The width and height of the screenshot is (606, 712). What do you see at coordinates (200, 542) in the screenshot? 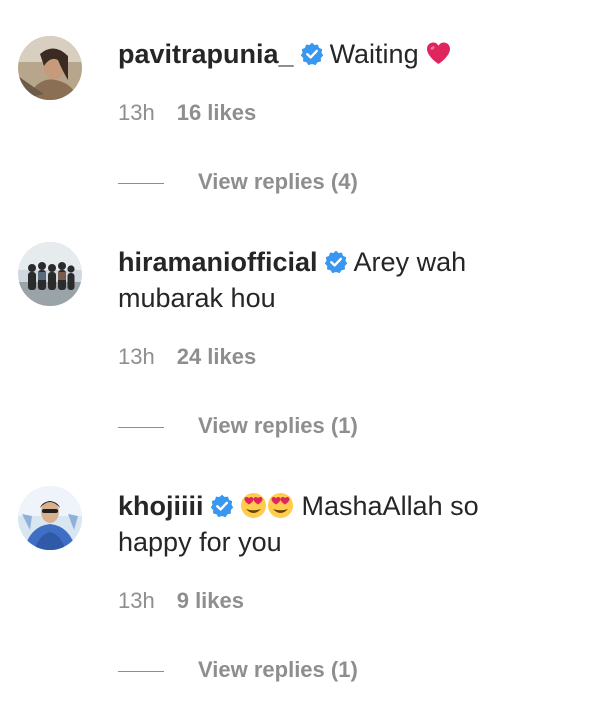
I see `comment-text-line-2: happy for you` at bounding box center [200, 542].